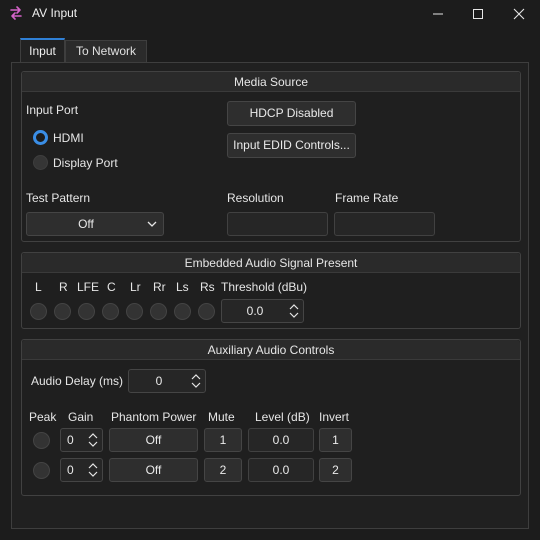 Image resolution: width=540 pixels, height=540 pixels. I want to click on chevron-down-icon, so click(152, 224).